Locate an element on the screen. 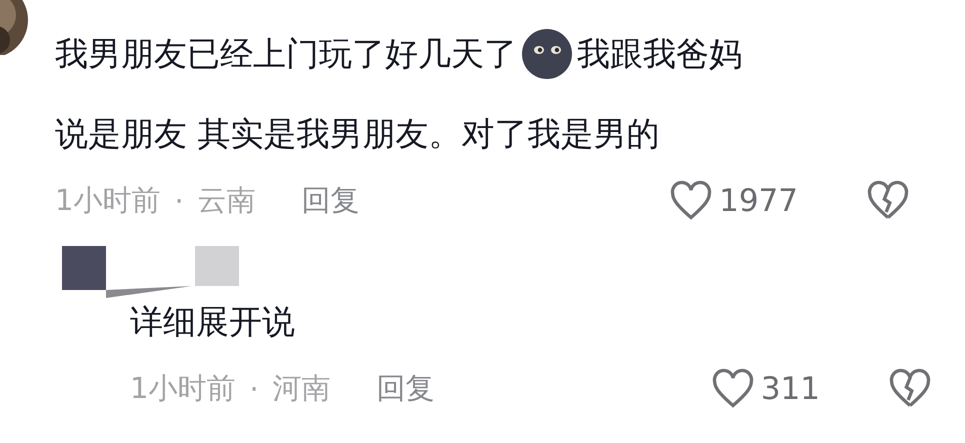  like-count: 1977 is located at coordinates (758, 201).